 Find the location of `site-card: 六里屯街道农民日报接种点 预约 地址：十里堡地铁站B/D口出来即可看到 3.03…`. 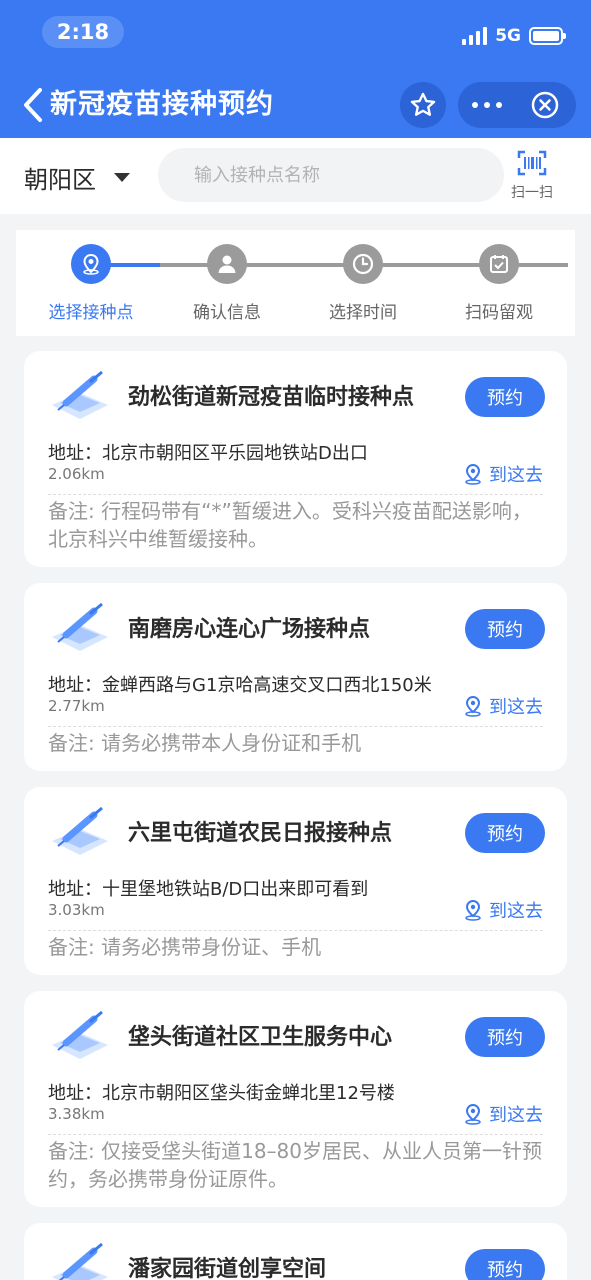

site-card: 六里屯街道农民日报接种点 预约 地址：十里堡地铁站B/D口出来即可看到 3.03… is located at coordinates (295, 881).